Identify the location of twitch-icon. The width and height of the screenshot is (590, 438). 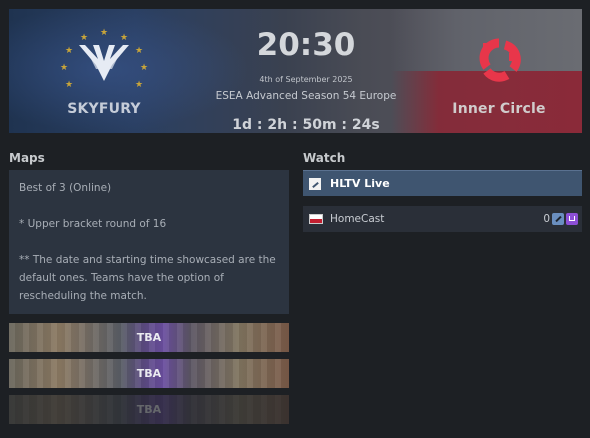
(572, 219).